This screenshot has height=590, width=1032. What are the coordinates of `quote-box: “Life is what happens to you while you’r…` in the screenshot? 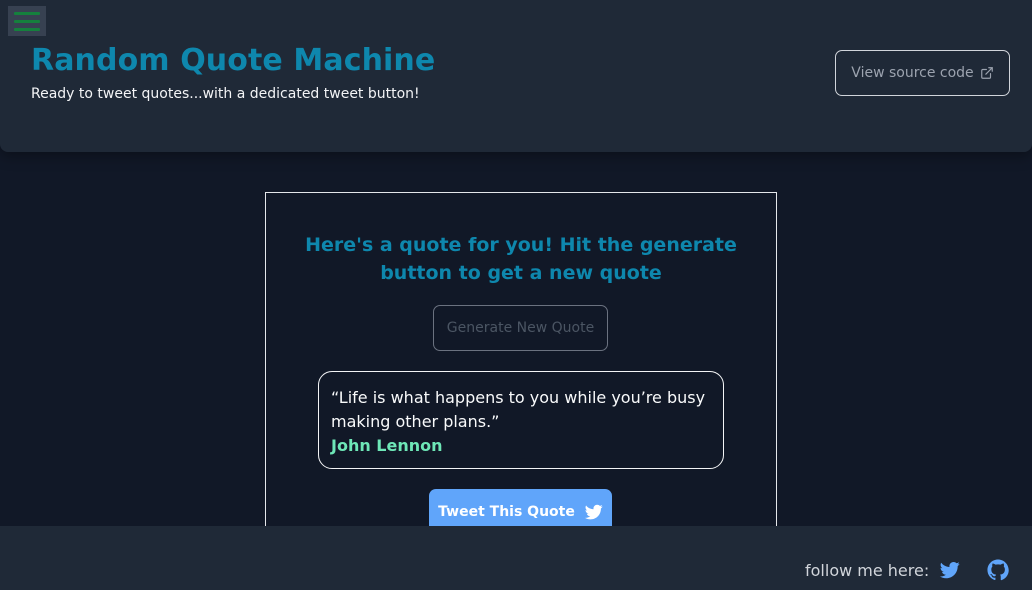 It's located at (521, 420).